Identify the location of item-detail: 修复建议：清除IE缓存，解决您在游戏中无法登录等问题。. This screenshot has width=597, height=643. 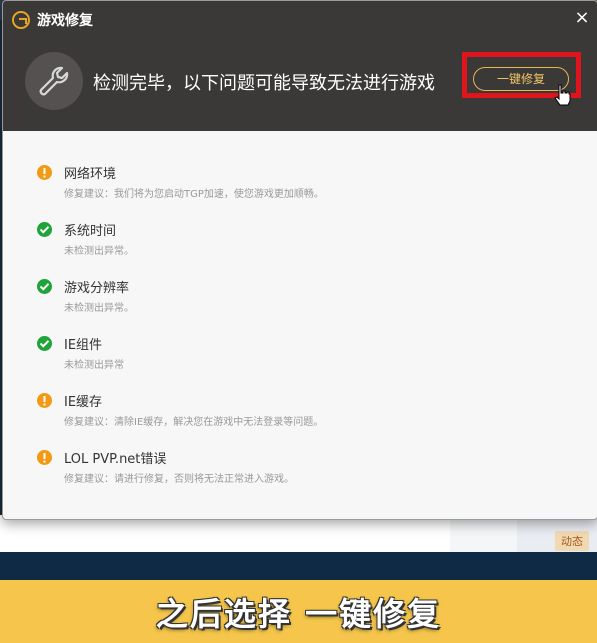
(194, 422).